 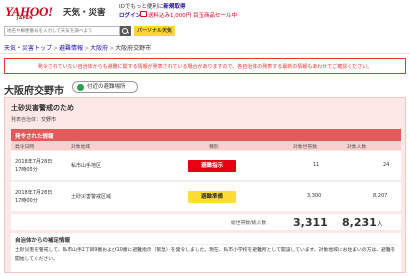 I want to click on column-date: 発令日時, so click(x=25, y=147).